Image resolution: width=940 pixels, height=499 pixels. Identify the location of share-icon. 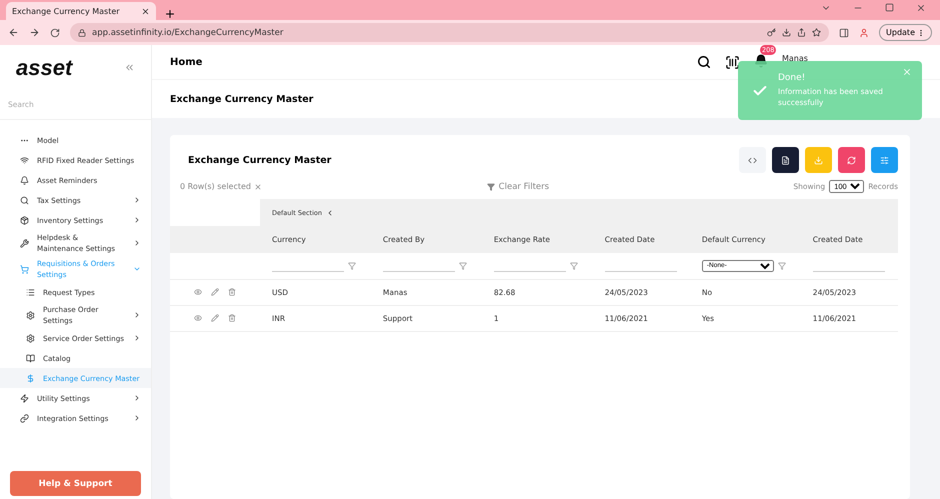
(801, 32).